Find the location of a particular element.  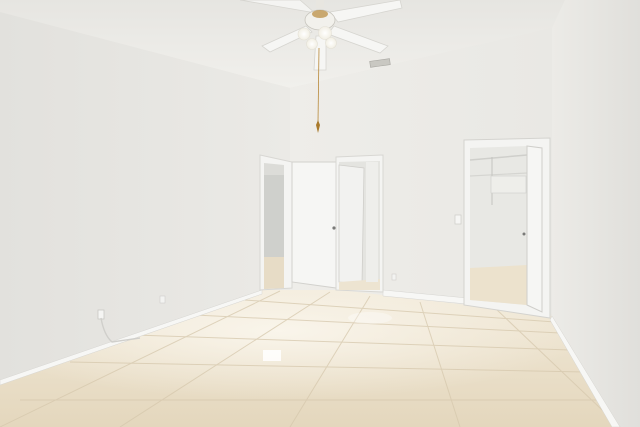

electrical-outlet is located at coordinates (101, 314).